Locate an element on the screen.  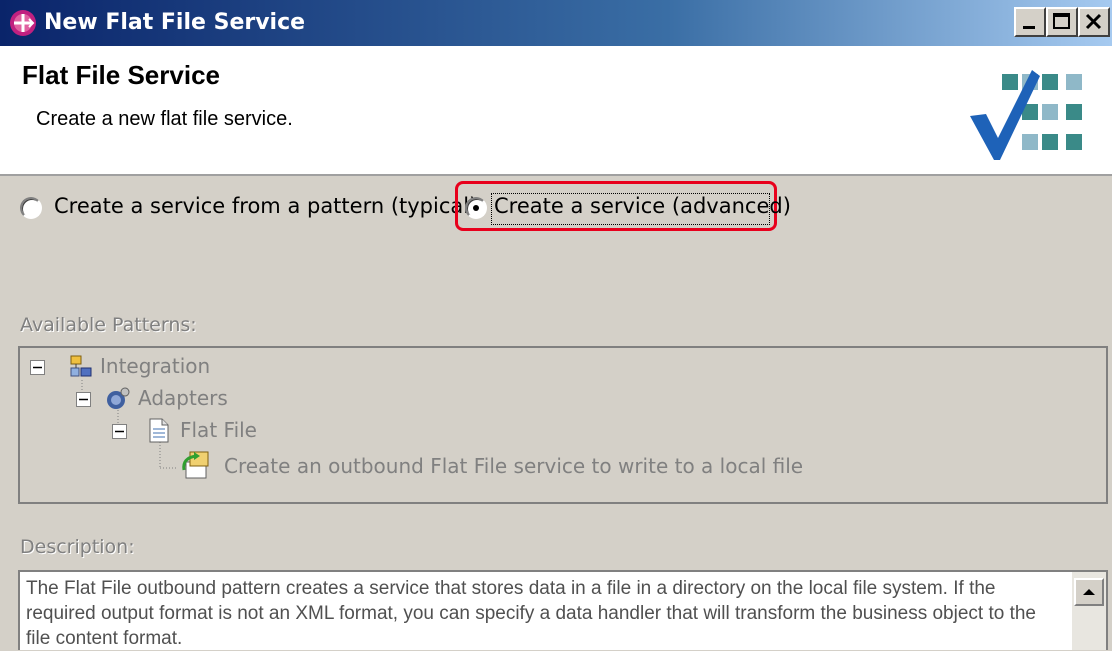
close-icon is located at coordinates (1093, 21).